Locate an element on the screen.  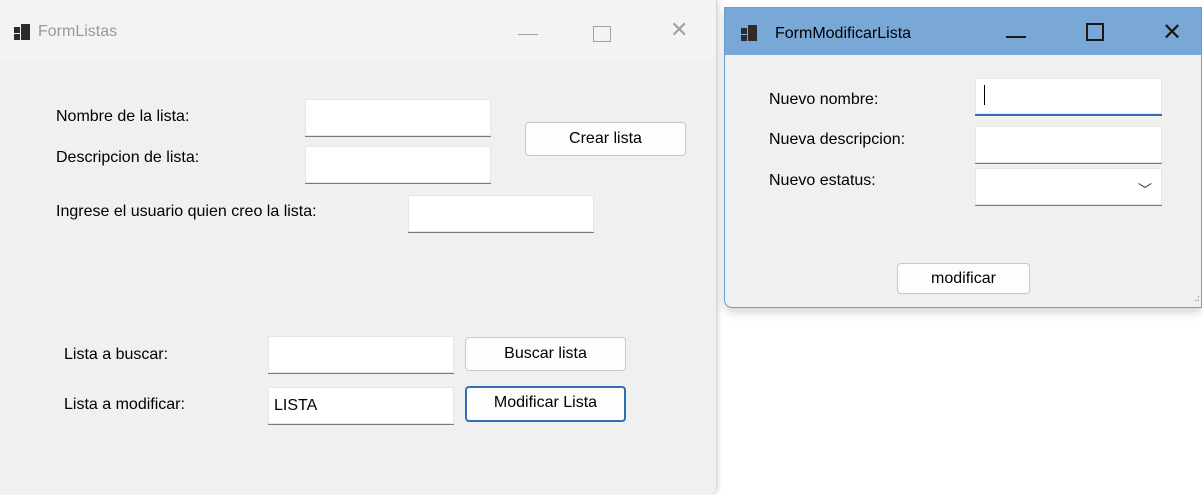
descripcion-lista-label: Descripcion de lista: is located at coordinates (128, 157).